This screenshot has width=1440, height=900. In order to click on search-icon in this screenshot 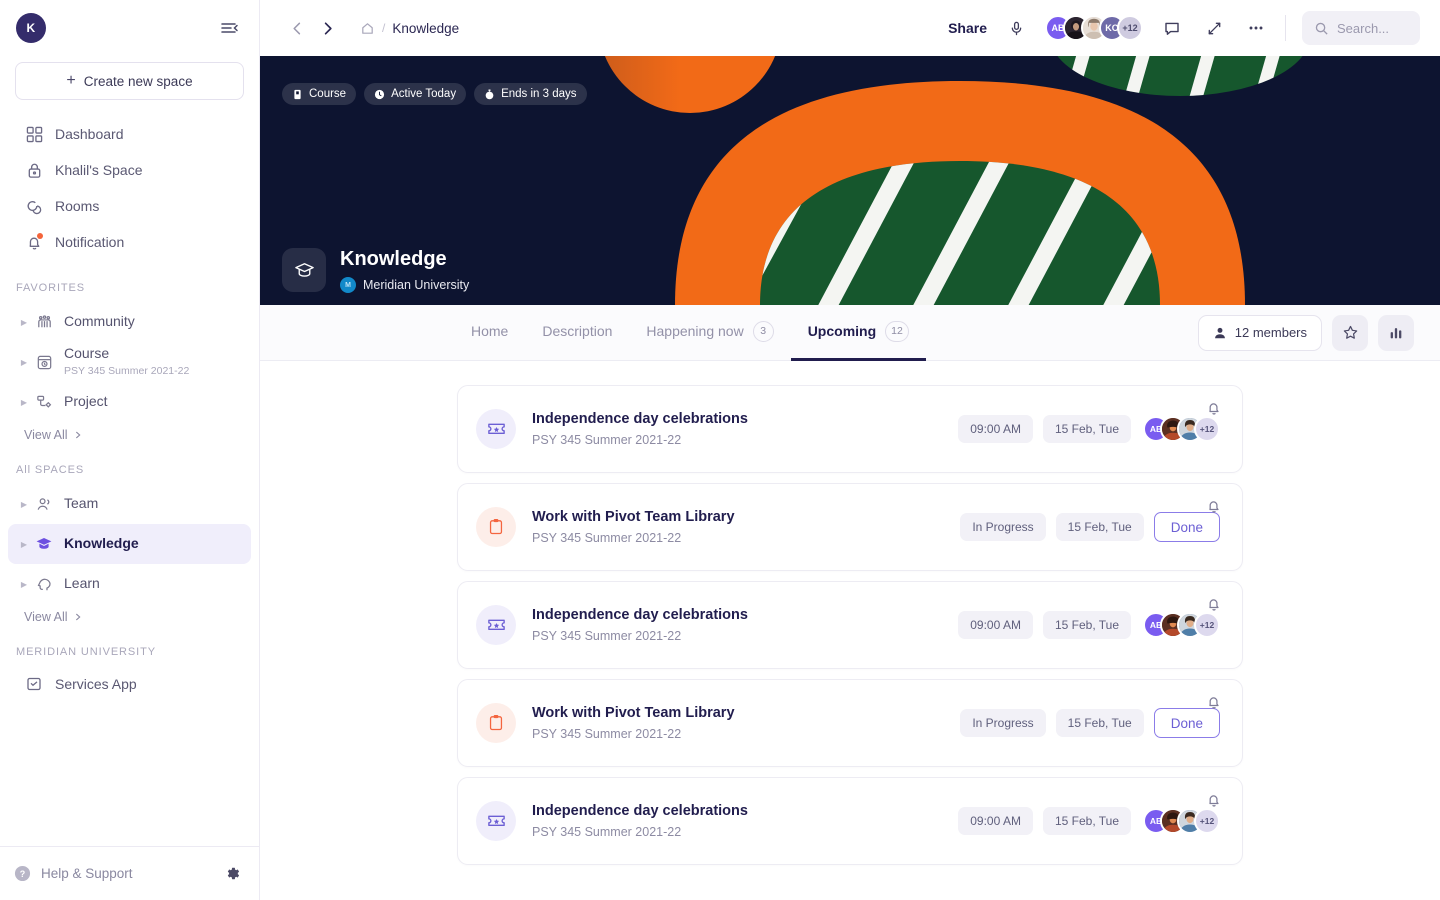, I will do `click(1321, 28)`.